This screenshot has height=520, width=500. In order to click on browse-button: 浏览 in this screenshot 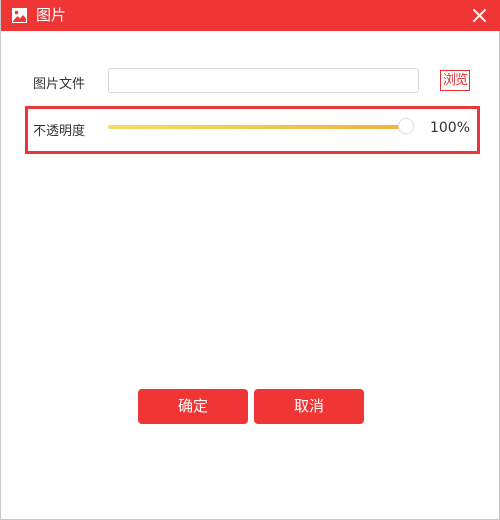, I will do `click(455, 80)`.